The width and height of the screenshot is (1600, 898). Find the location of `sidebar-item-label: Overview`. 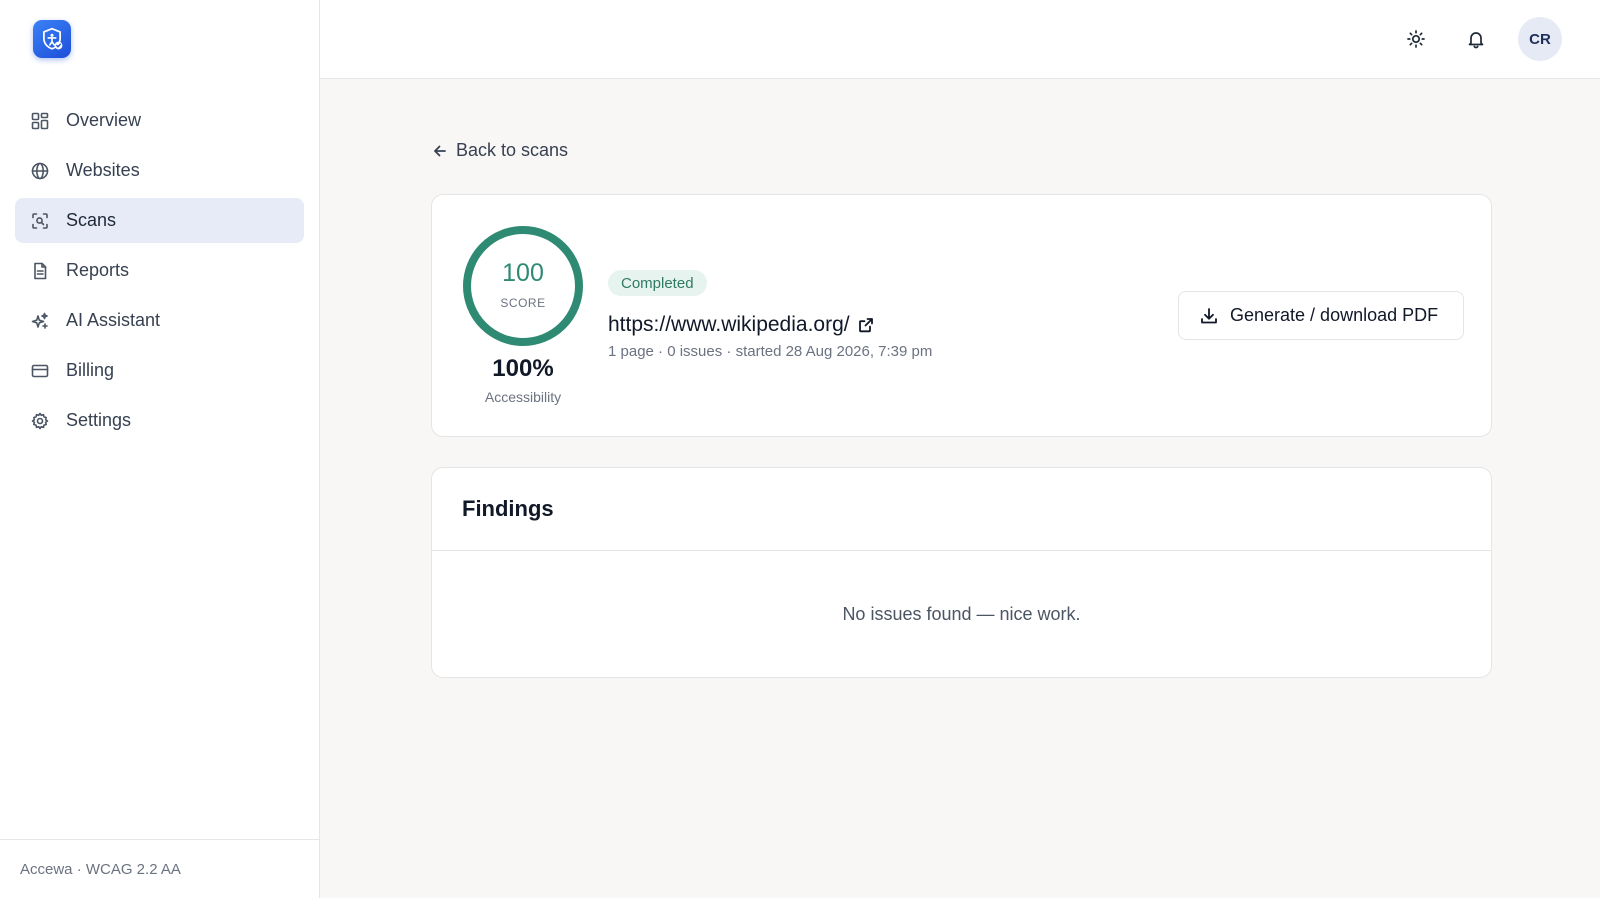

sidebar-item-label: Overview is located at coordinates (104, 120).